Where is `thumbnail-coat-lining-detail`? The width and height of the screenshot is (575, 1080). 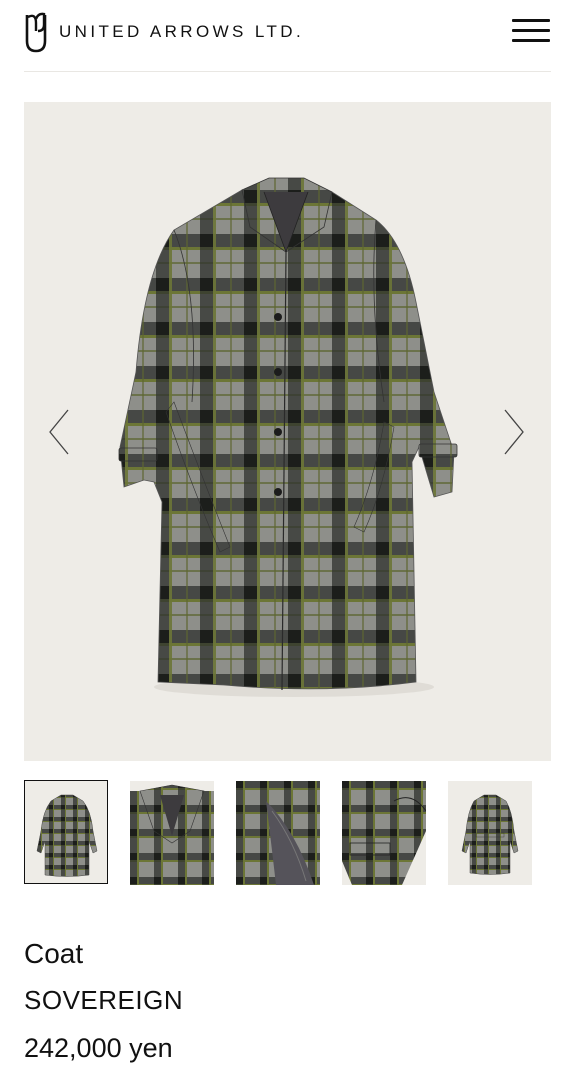 thumbnail-coat-lining-detail is located at coordinates (278, 833).